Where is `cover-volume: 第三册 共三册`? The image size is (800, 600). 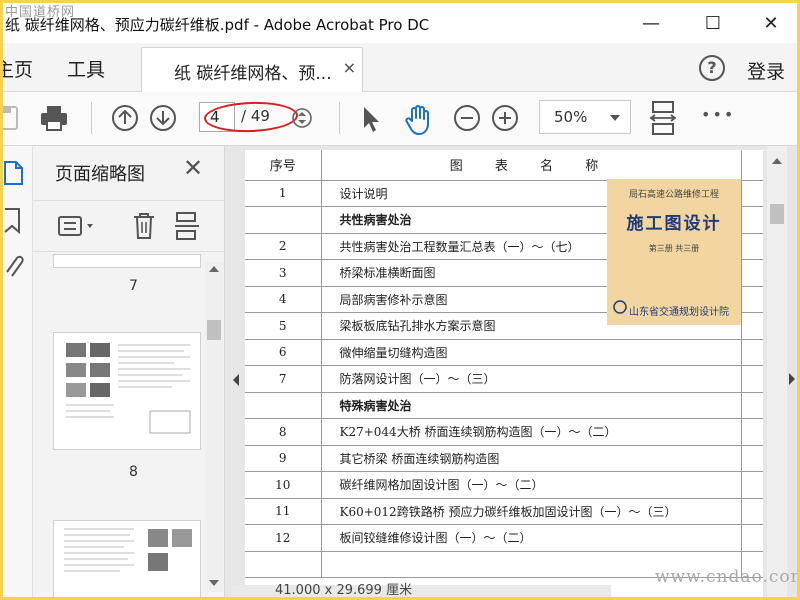
cover-volume: 第三册 共三册 is located at coordinates (674, 248).